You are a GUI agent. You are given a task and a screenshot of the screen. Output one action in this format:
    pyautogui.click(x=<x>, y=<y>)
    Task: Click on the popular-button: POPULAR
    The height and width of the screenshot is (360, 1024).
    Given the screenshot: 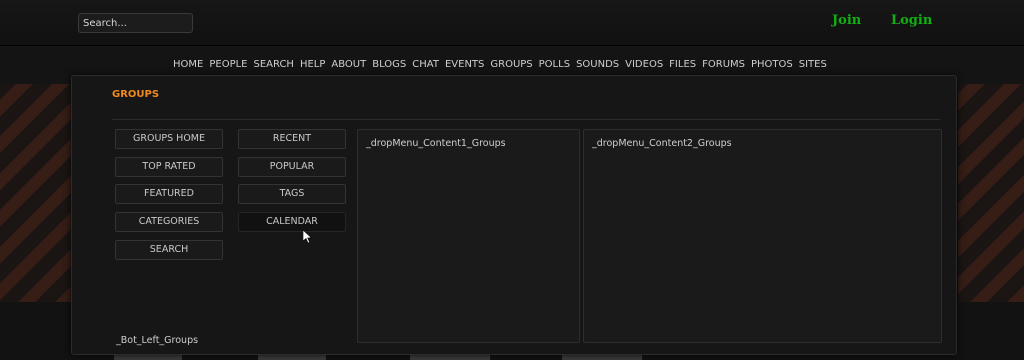 What is the action you would take?
    pyautogui.click(x=292, y=167)
    